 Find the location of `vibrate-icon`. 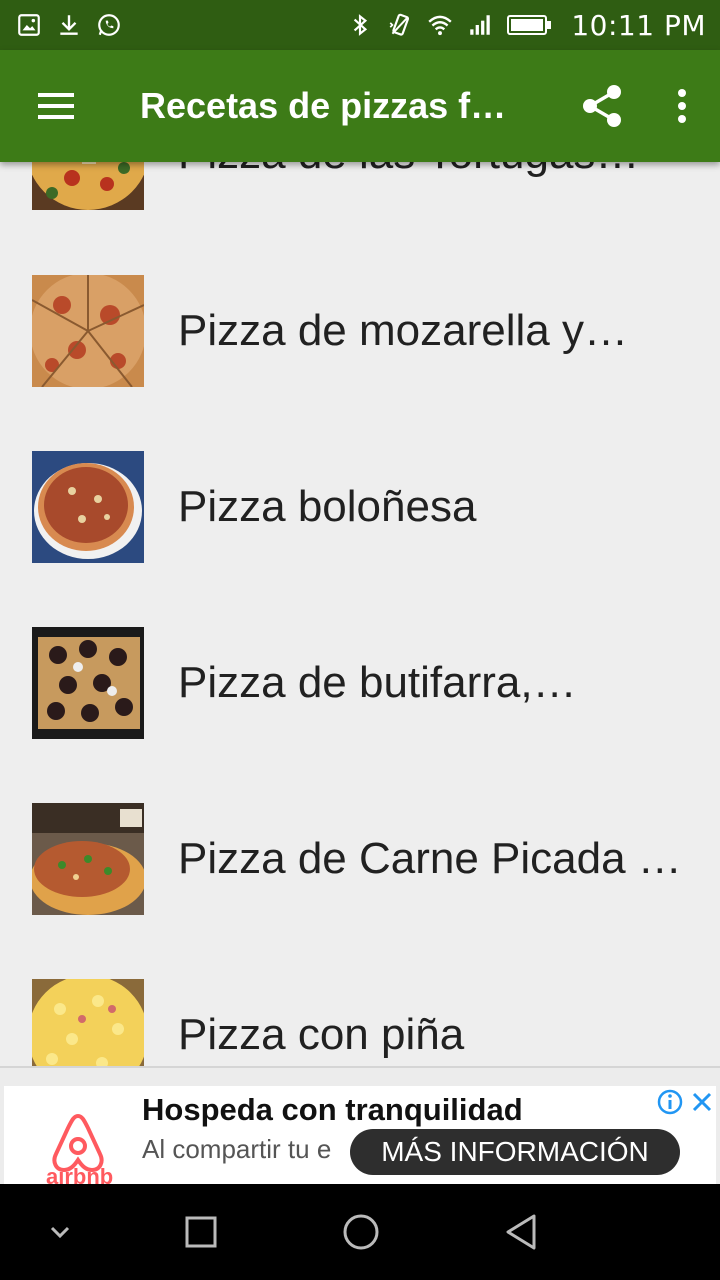

vibrate-icon is located at coordinates (400, 25).